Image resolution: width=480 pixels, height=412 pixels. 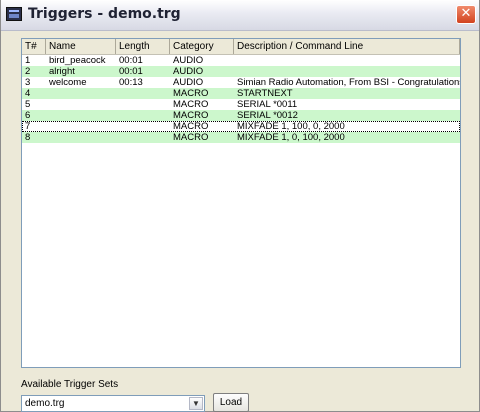 What do you see at coordinates (28, 82) in the screenshot?
I see `row-number: 3` at bounding box center [28, 82].